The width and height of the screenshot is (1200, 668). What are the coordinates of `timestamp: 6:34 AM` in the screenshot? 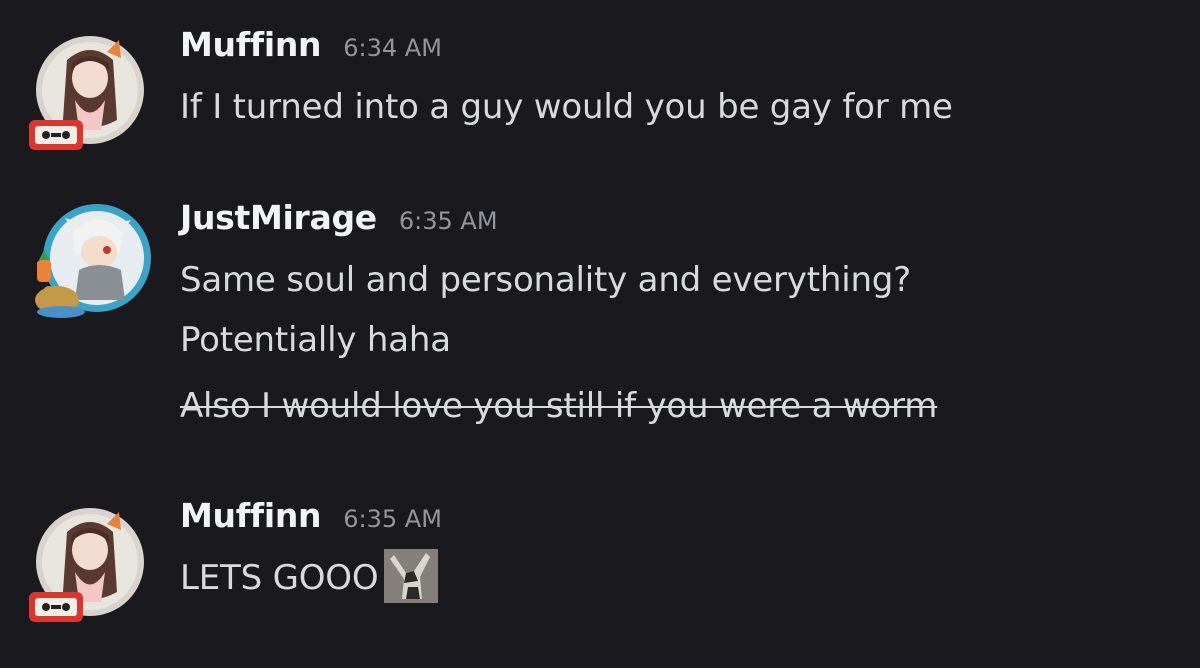 It's located at (392, 48).